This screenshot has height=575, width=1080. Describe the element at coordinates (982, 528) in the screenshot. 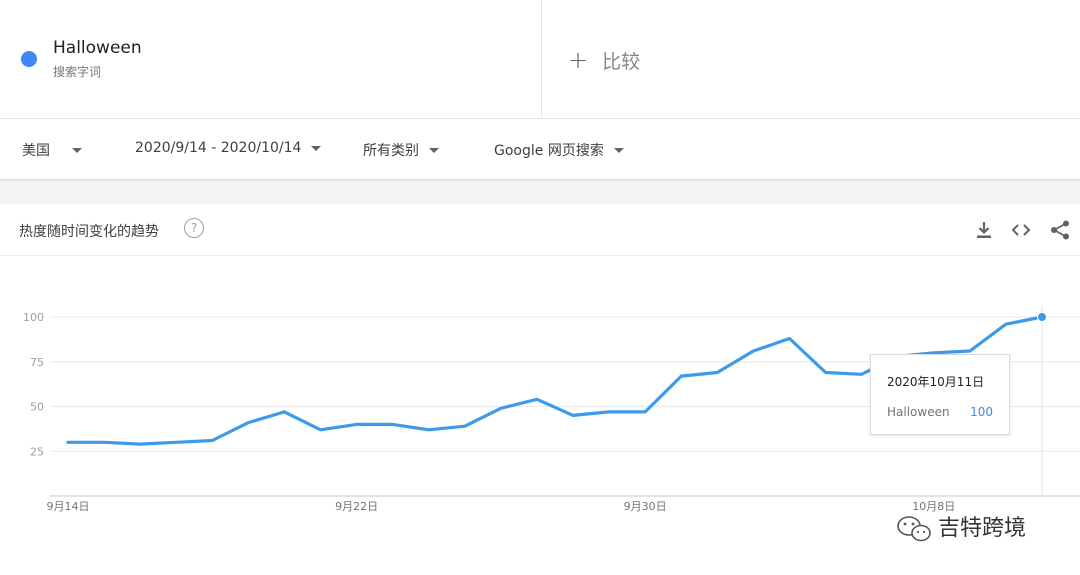

I see `watermark-text: 吉特跨境` at that location.